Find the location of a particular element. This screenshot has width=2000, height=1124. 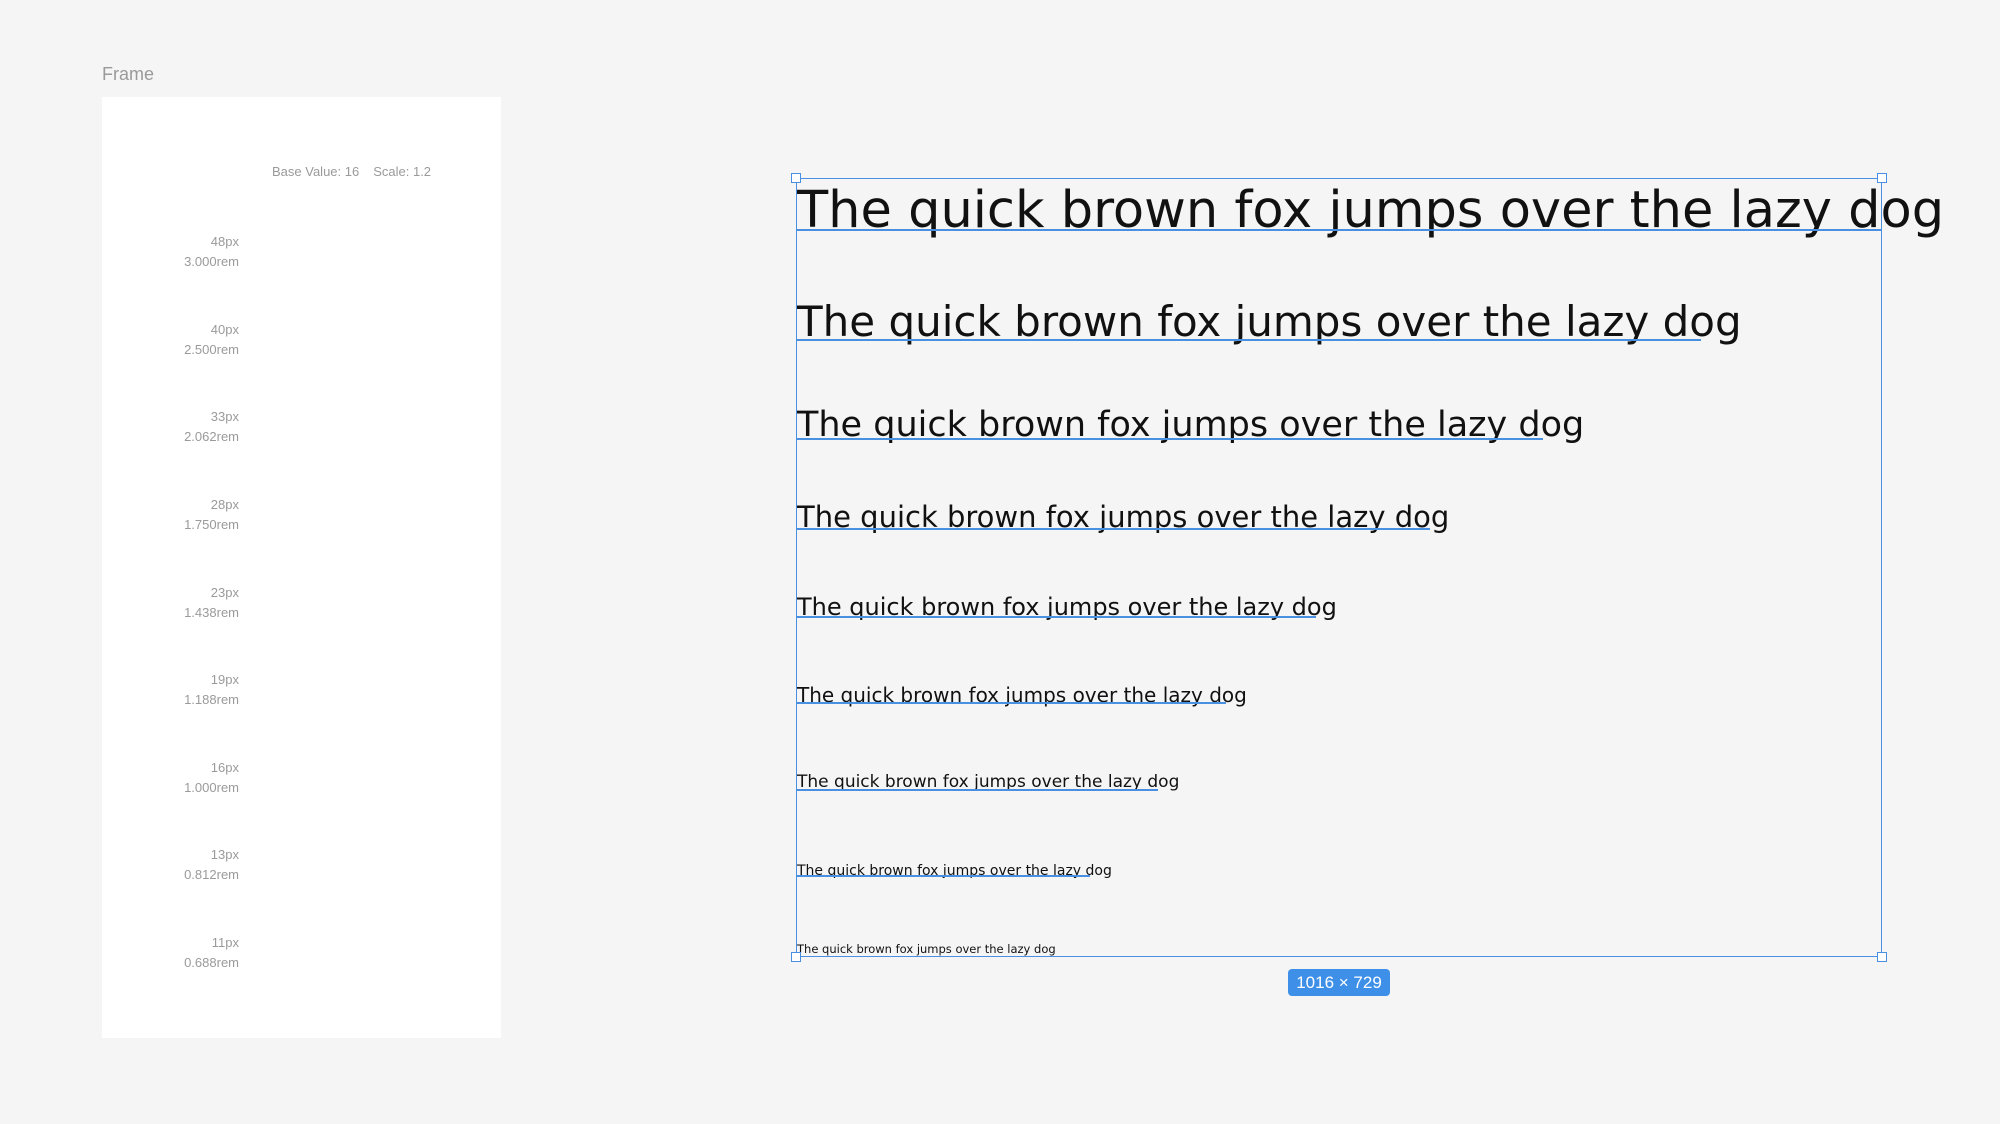

scale-step-16: 16px 1.000rem is located at coordinates (179, 778).